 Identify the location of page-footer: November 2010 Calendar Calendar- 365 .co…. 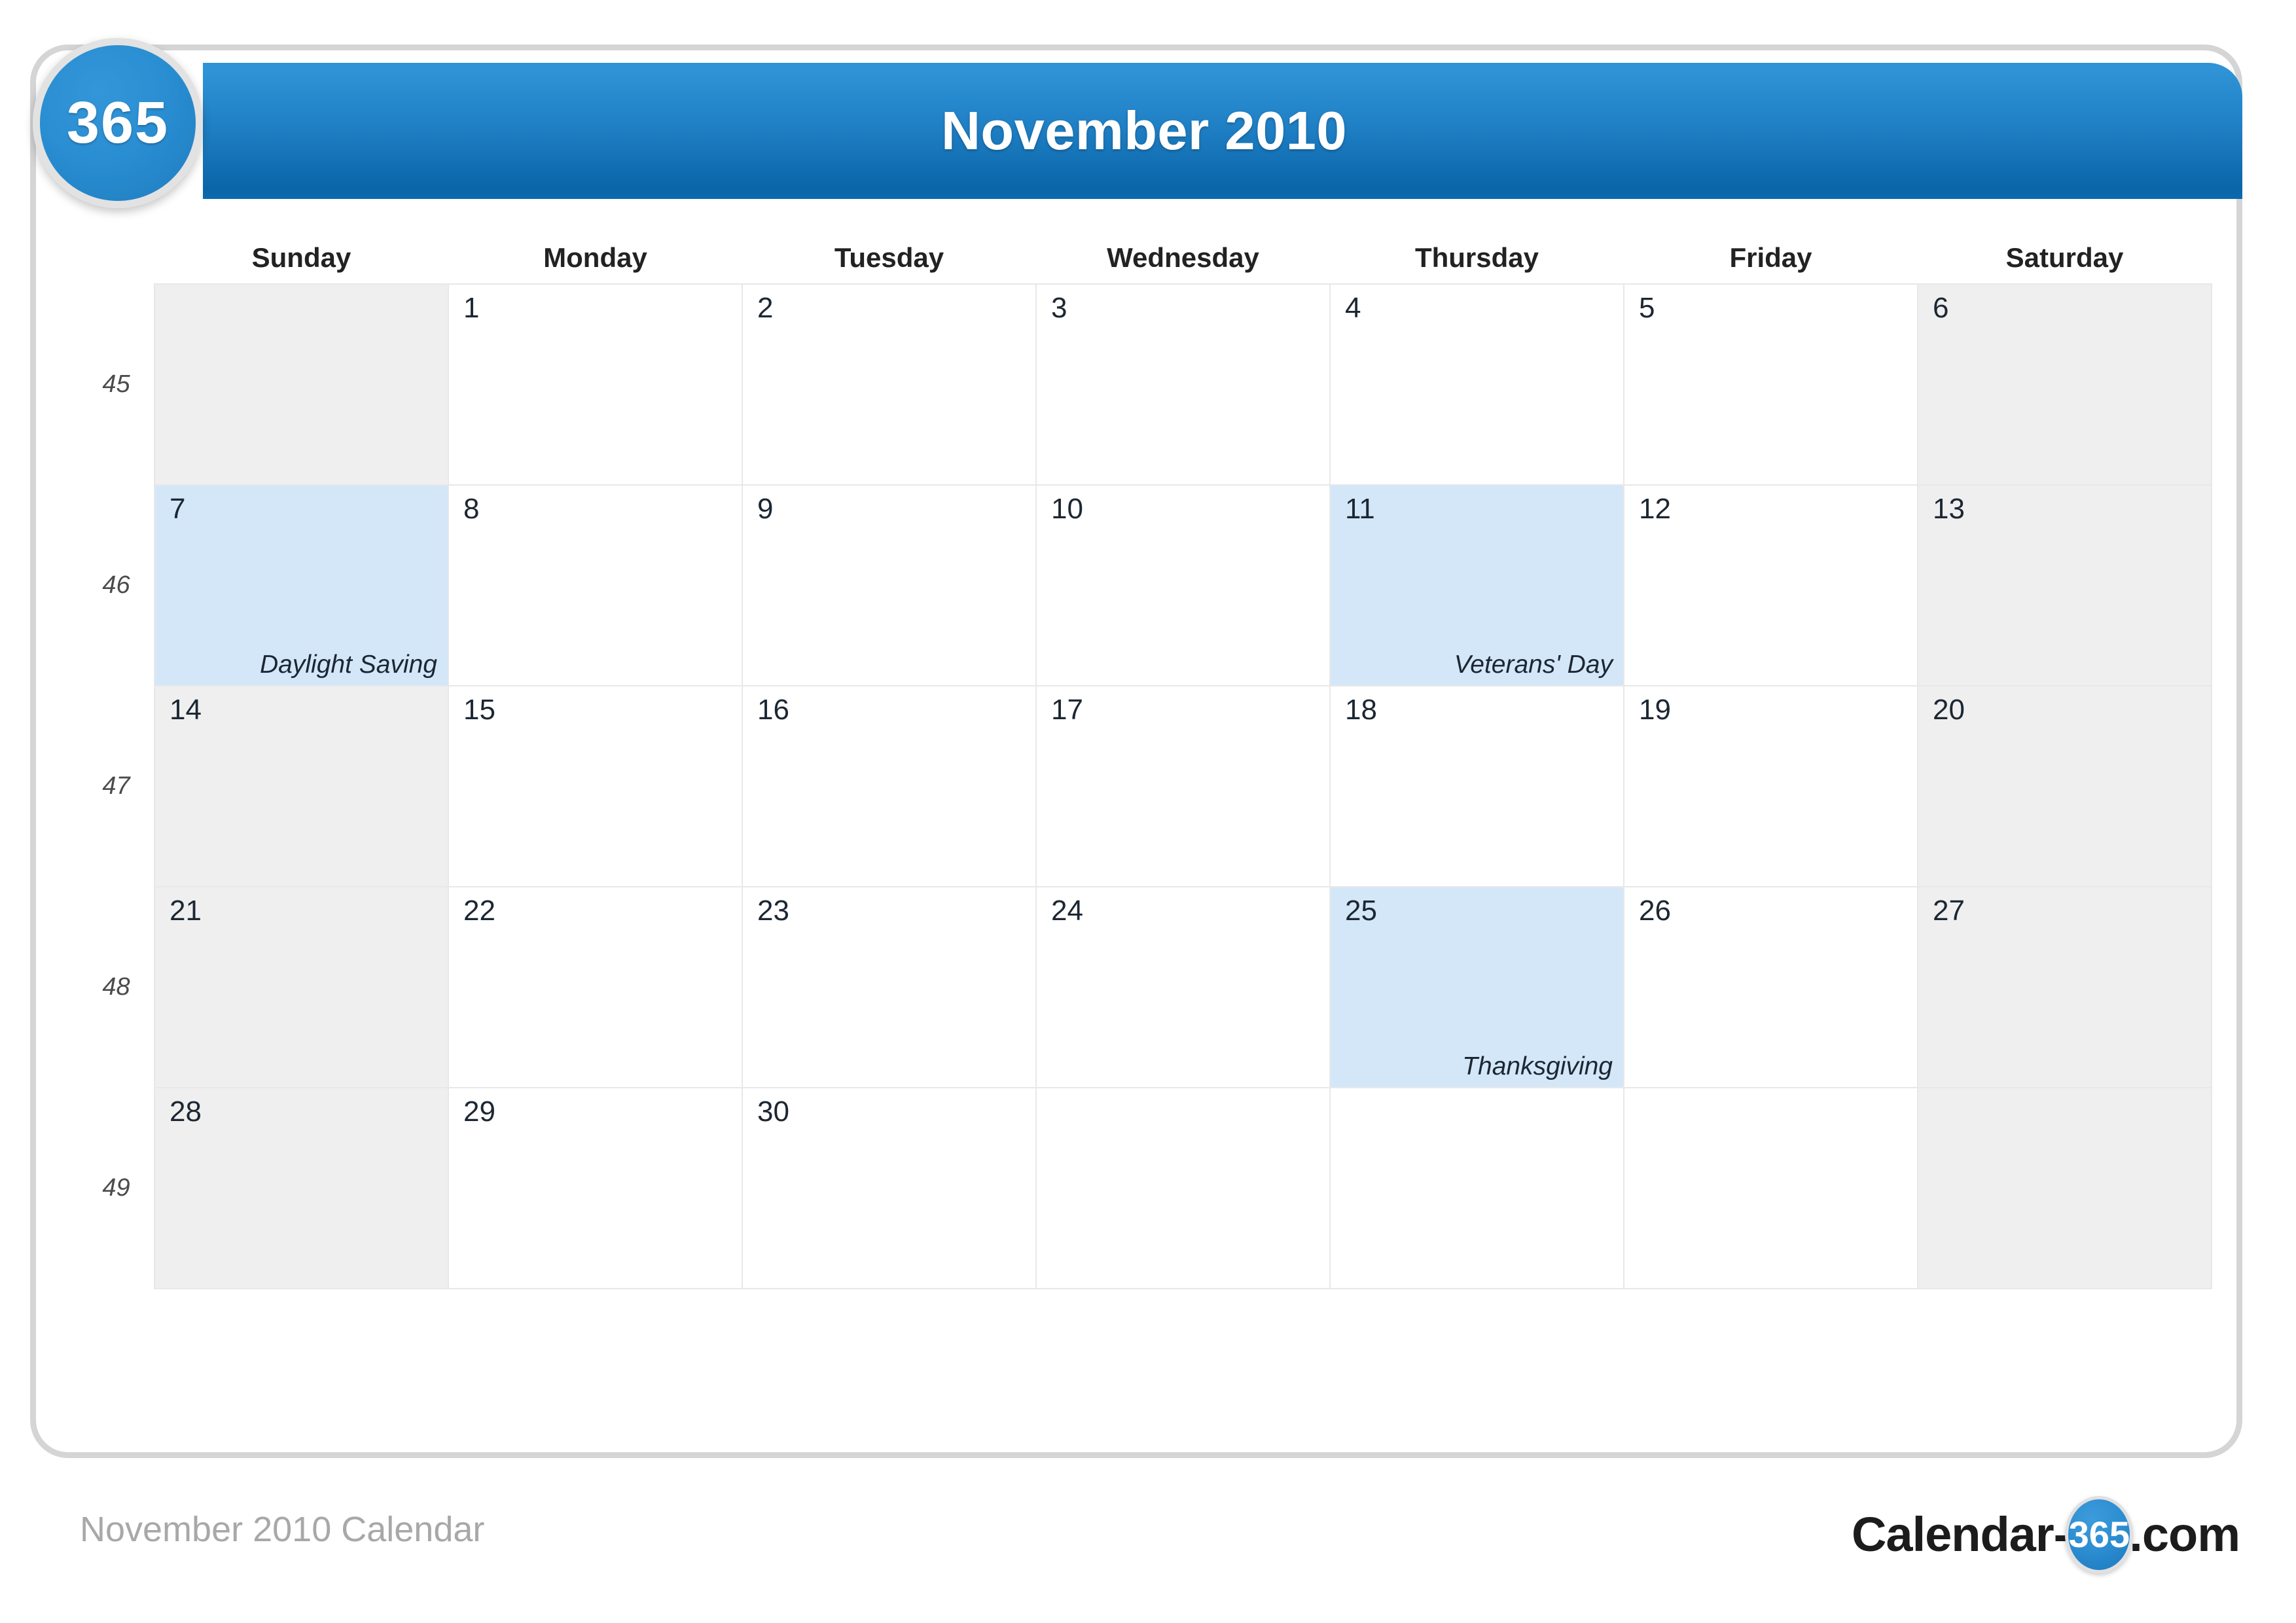
(1148, 1540).